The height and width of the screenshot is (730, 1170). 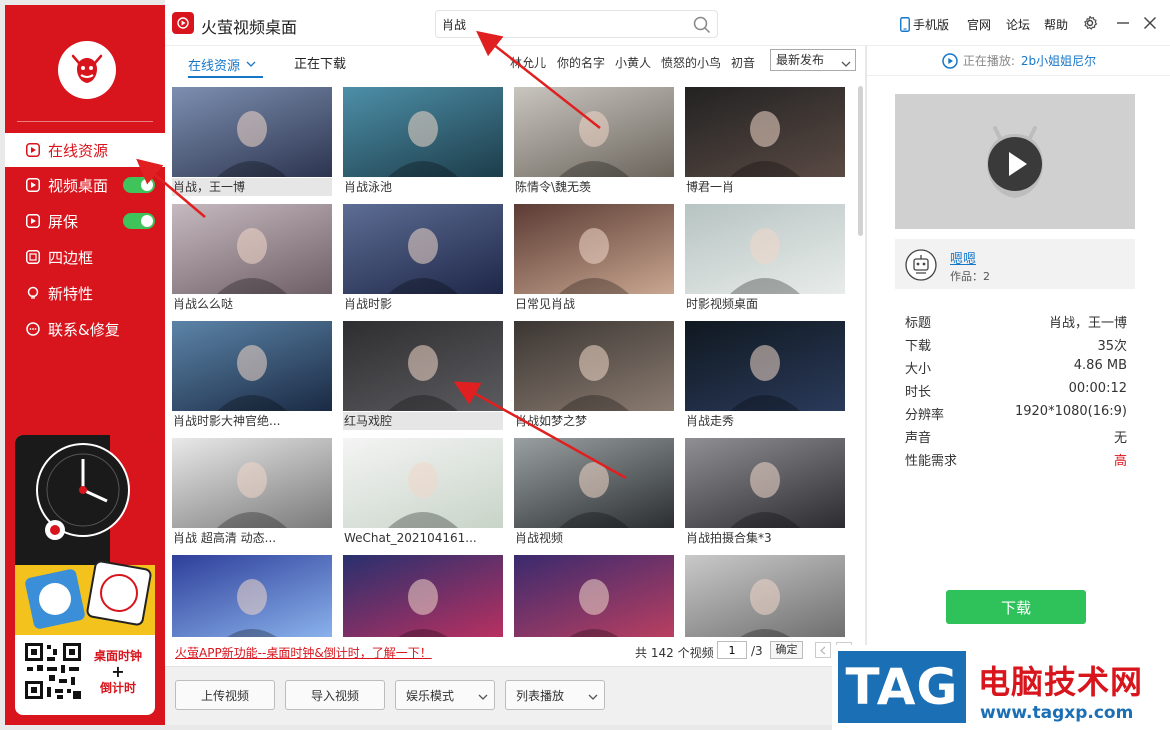 I want to click on now-playing-title: 2b小姐姐尼尔, so click(x=1058, y=60).